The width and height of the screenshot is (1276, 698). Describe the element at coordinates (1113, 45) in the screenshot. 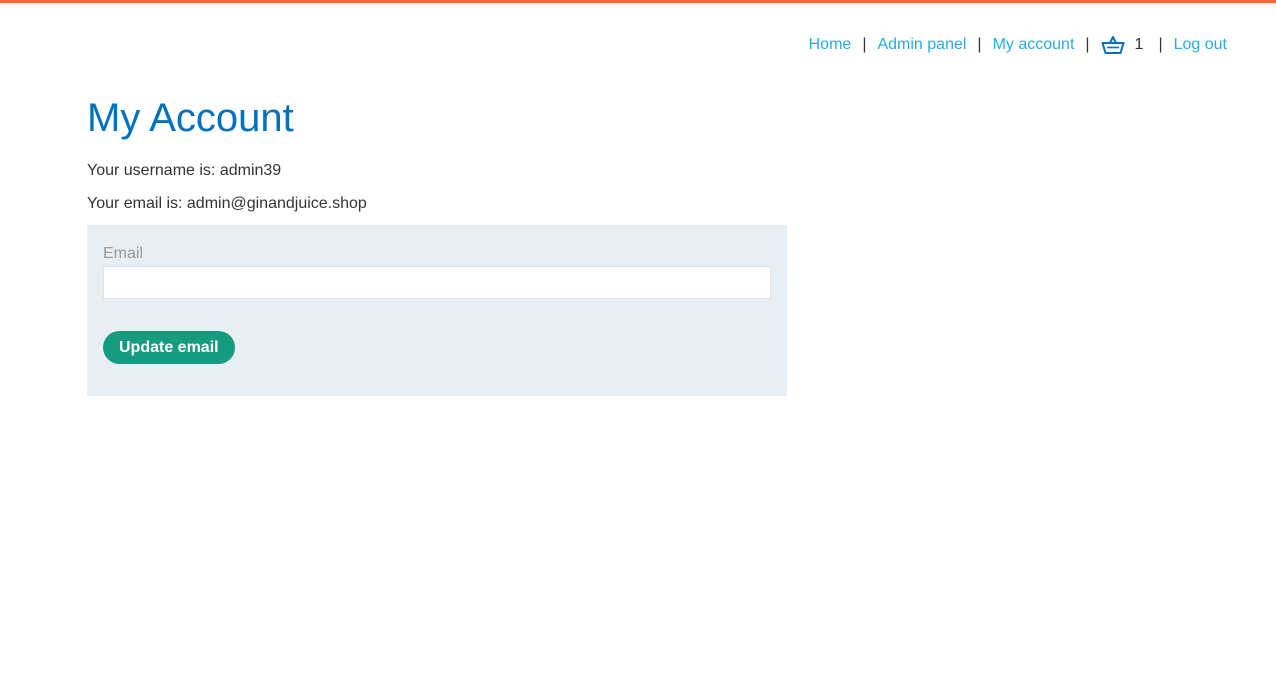

I see `basket-icon` at that location.